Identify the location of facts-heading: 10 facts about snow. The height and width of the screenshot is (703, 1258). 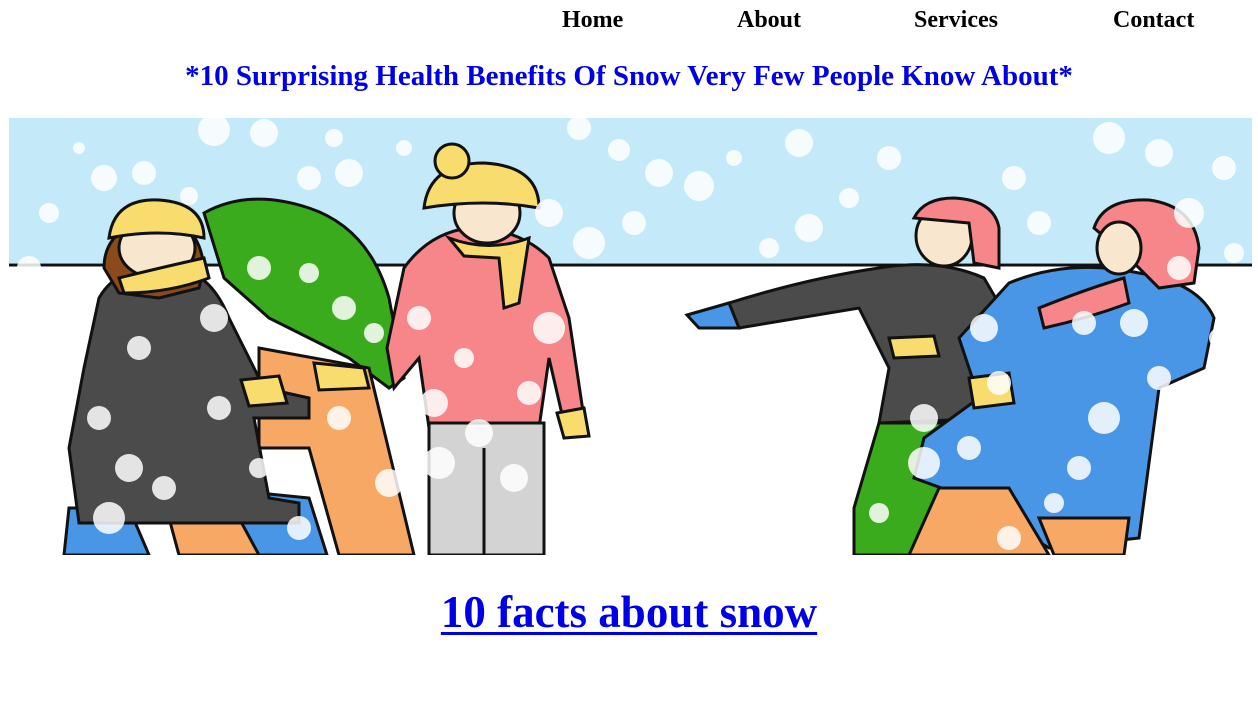
(629, 612).